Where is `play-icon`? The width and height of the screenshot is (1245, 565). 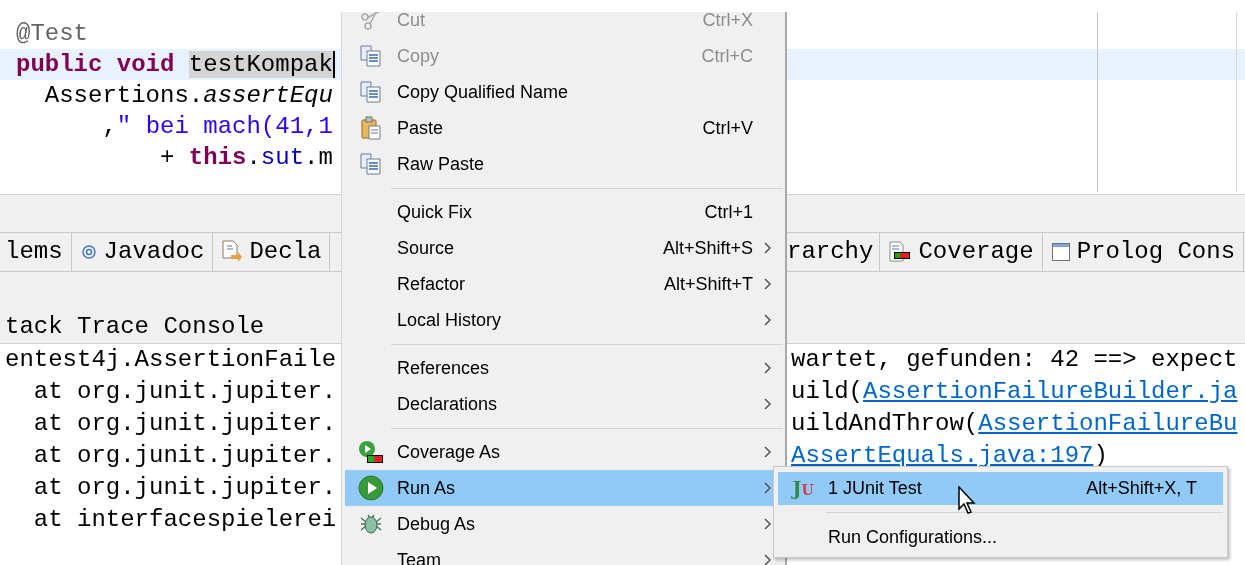
play-icon is located at coordinates (371, 488).